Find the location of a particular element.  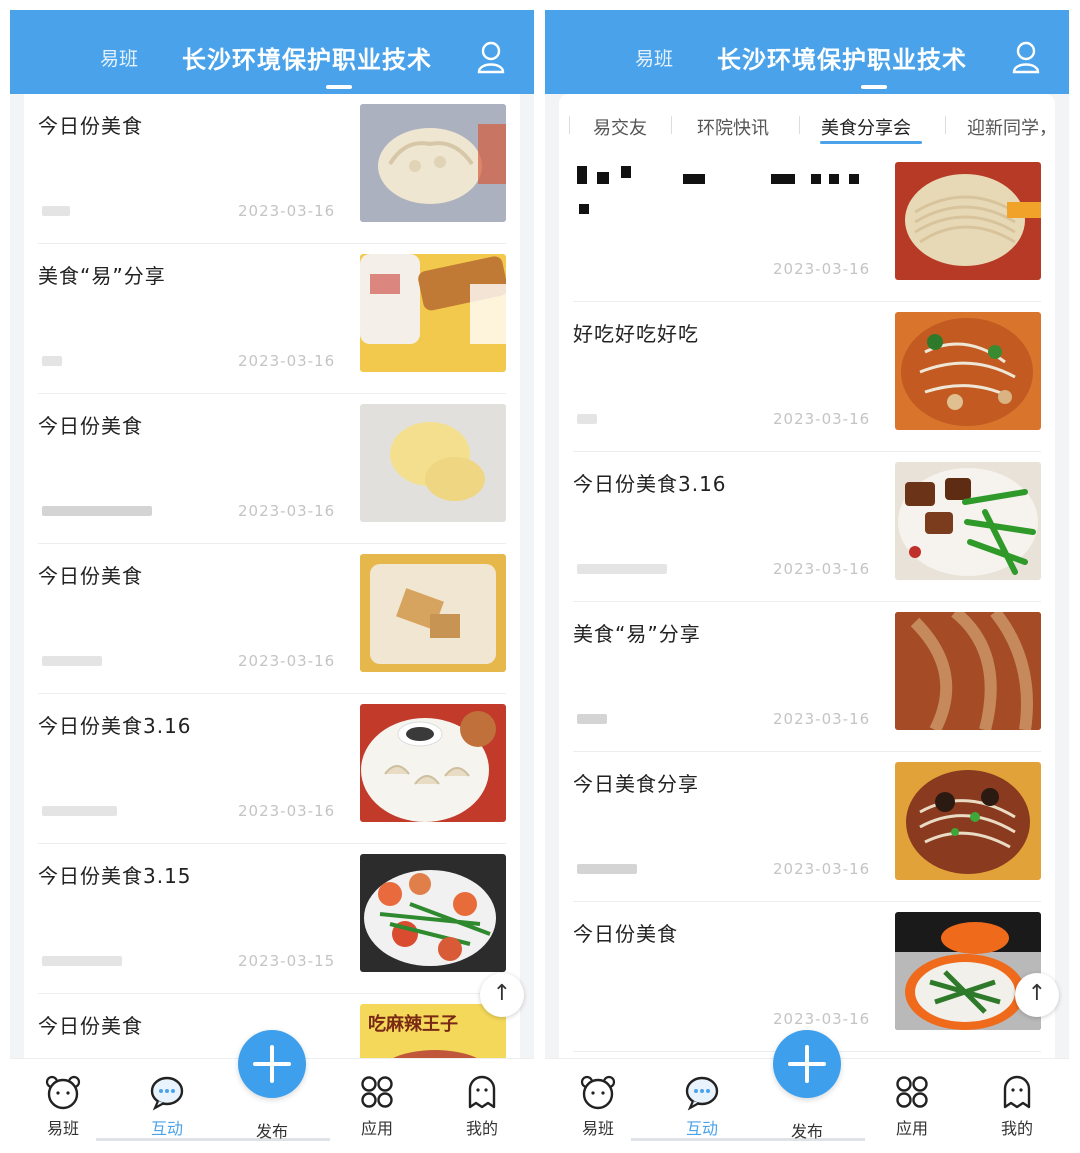

thumb-banner-text: 吃麻辣王子 is located at coordinates (413, 1024).